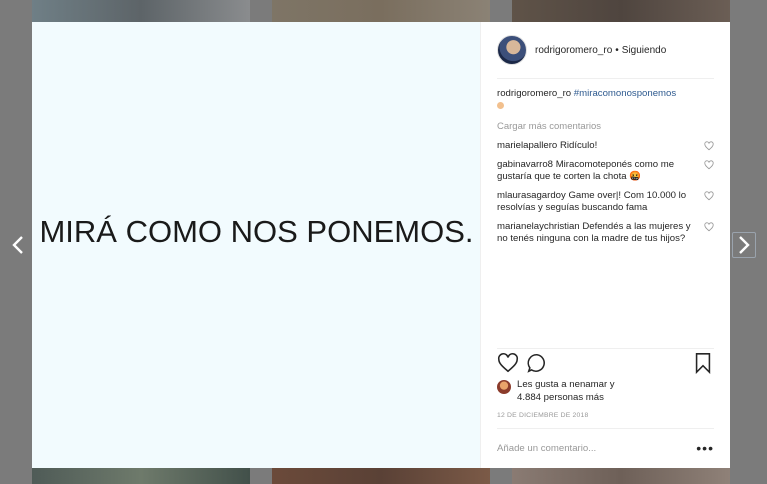  I want to click on comment-item: marielapallero Ridículo!, so click(605, 146).